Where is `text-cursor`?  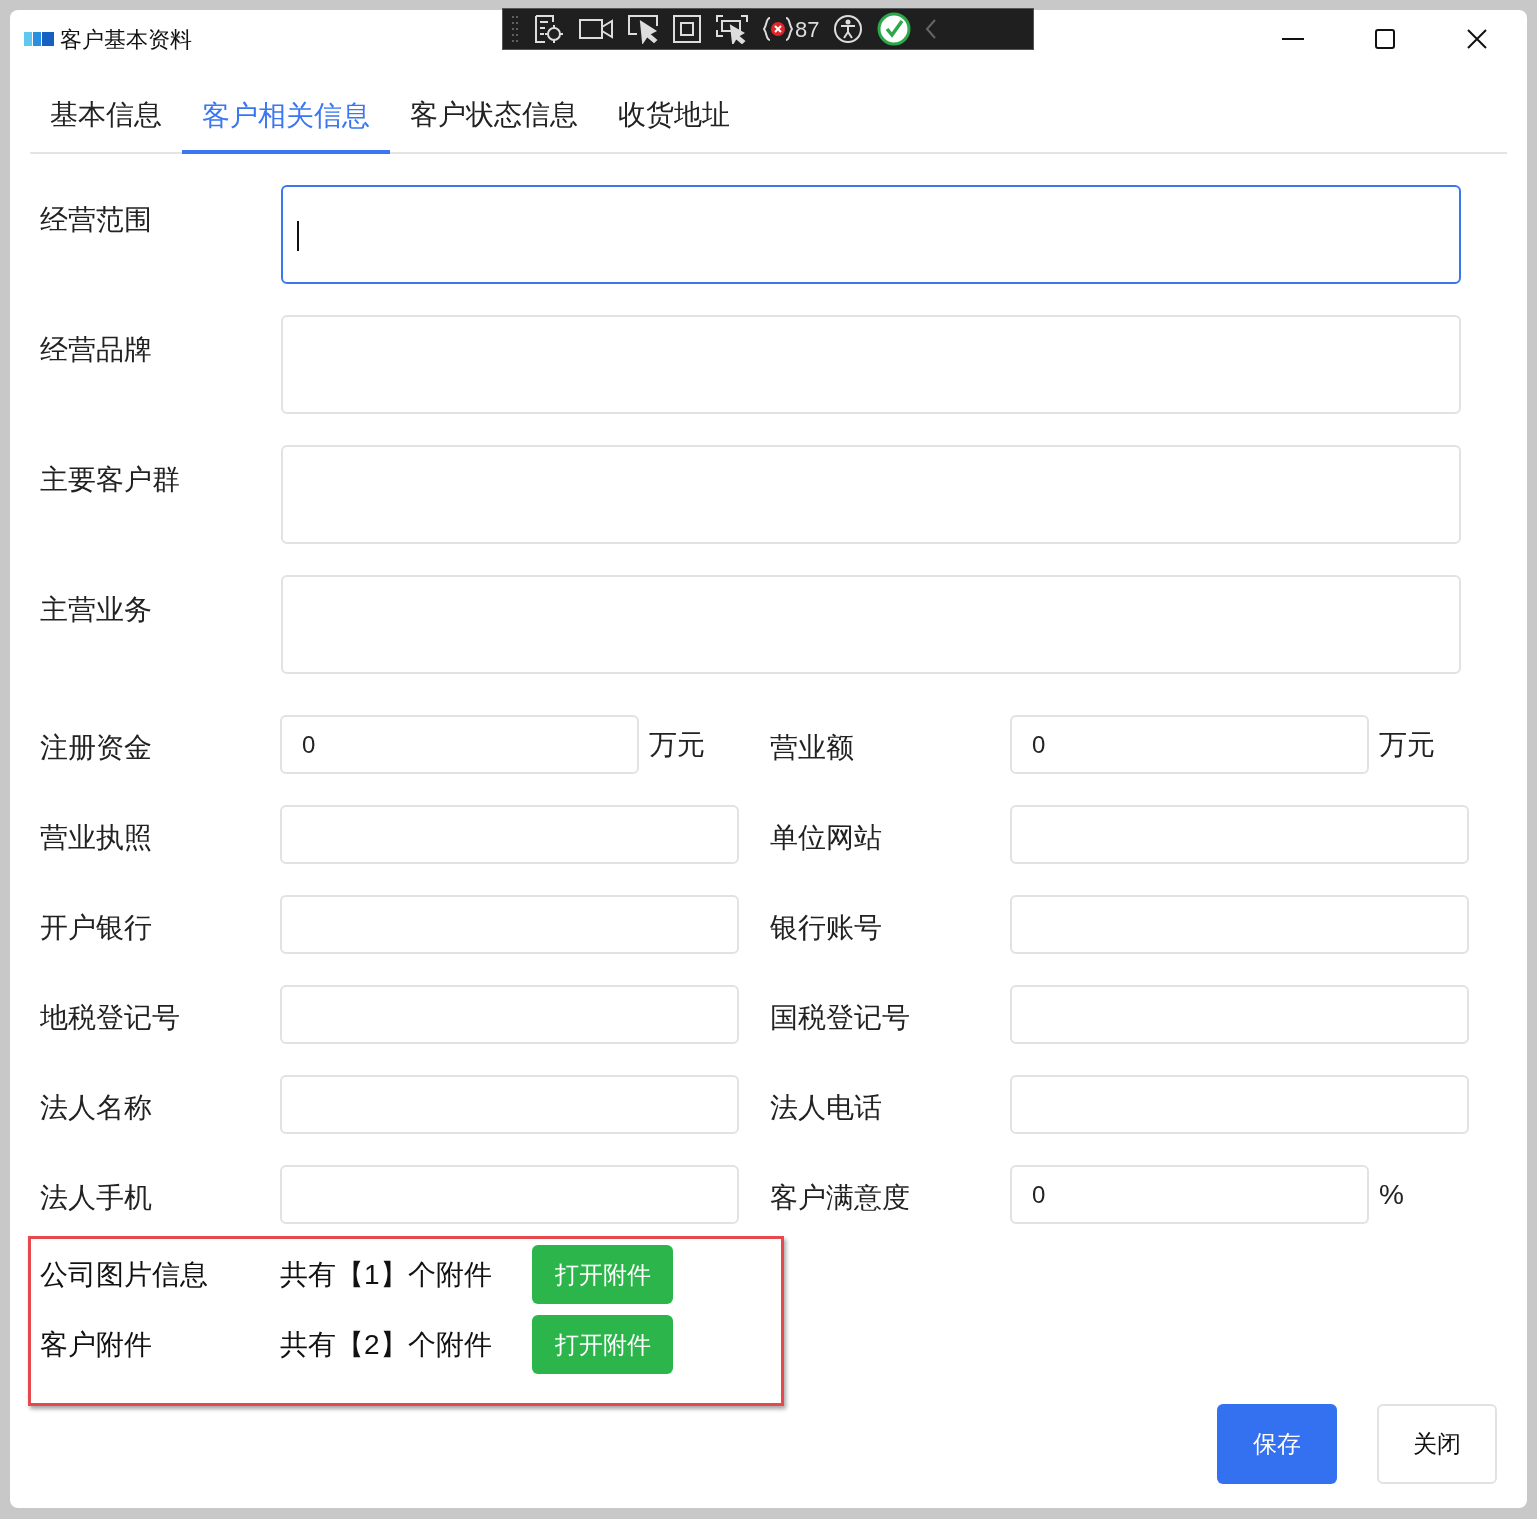 text-cursor is located at coordinates (298, 236).